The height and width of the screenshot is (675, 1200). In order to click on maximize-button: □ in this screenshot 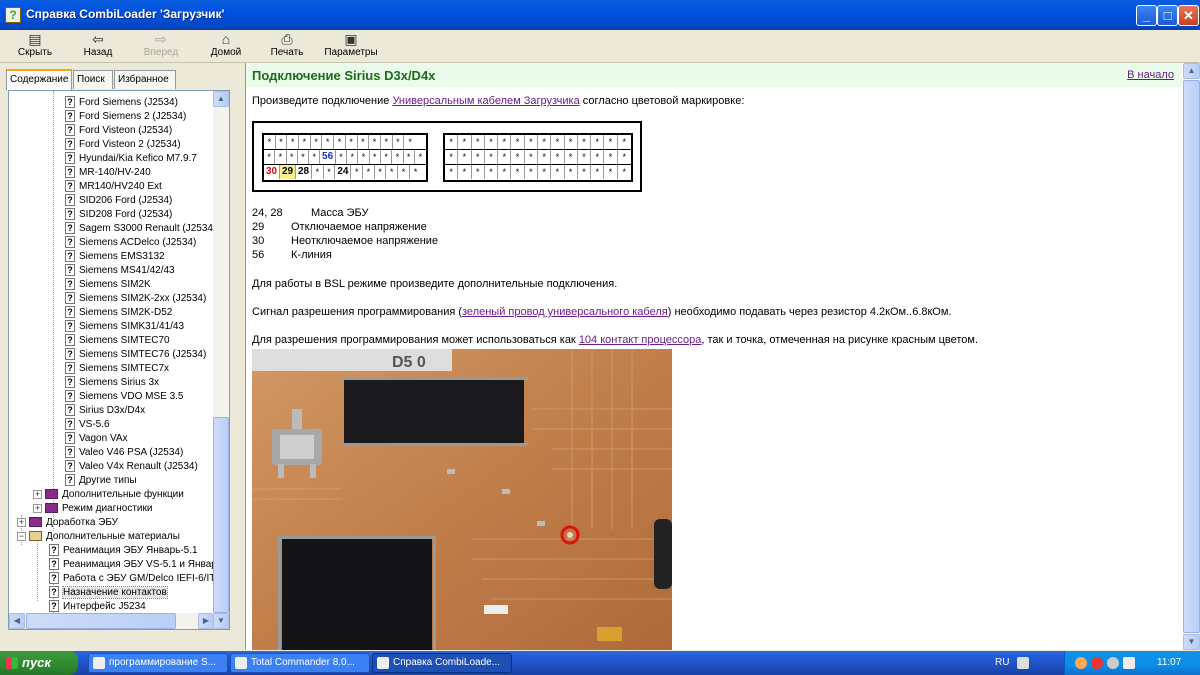, I will do `click(1167, 15)`.